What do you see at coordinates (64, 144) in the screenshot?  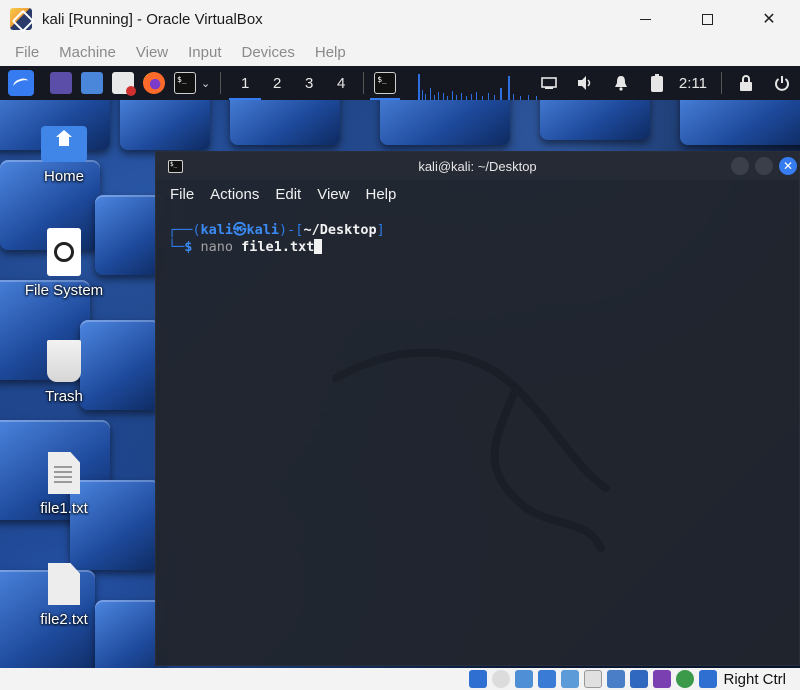 I see `home-folder-icon` at bounding box center [64, 144].